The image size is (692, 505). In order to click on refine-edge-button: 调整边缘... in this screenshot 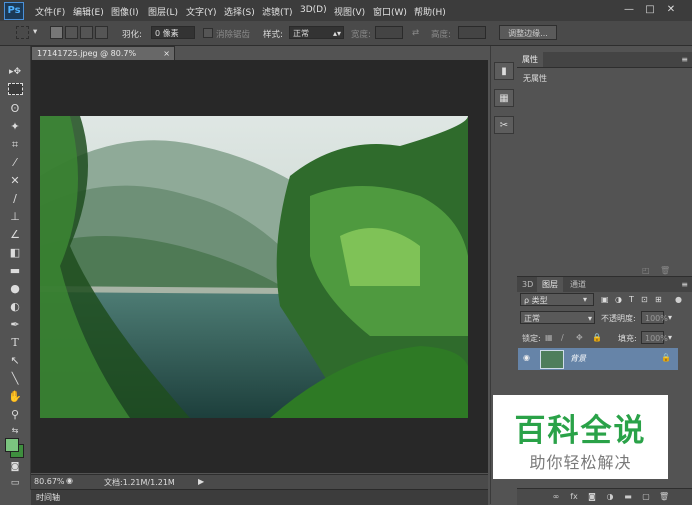, I will do `click(528, 32)`.